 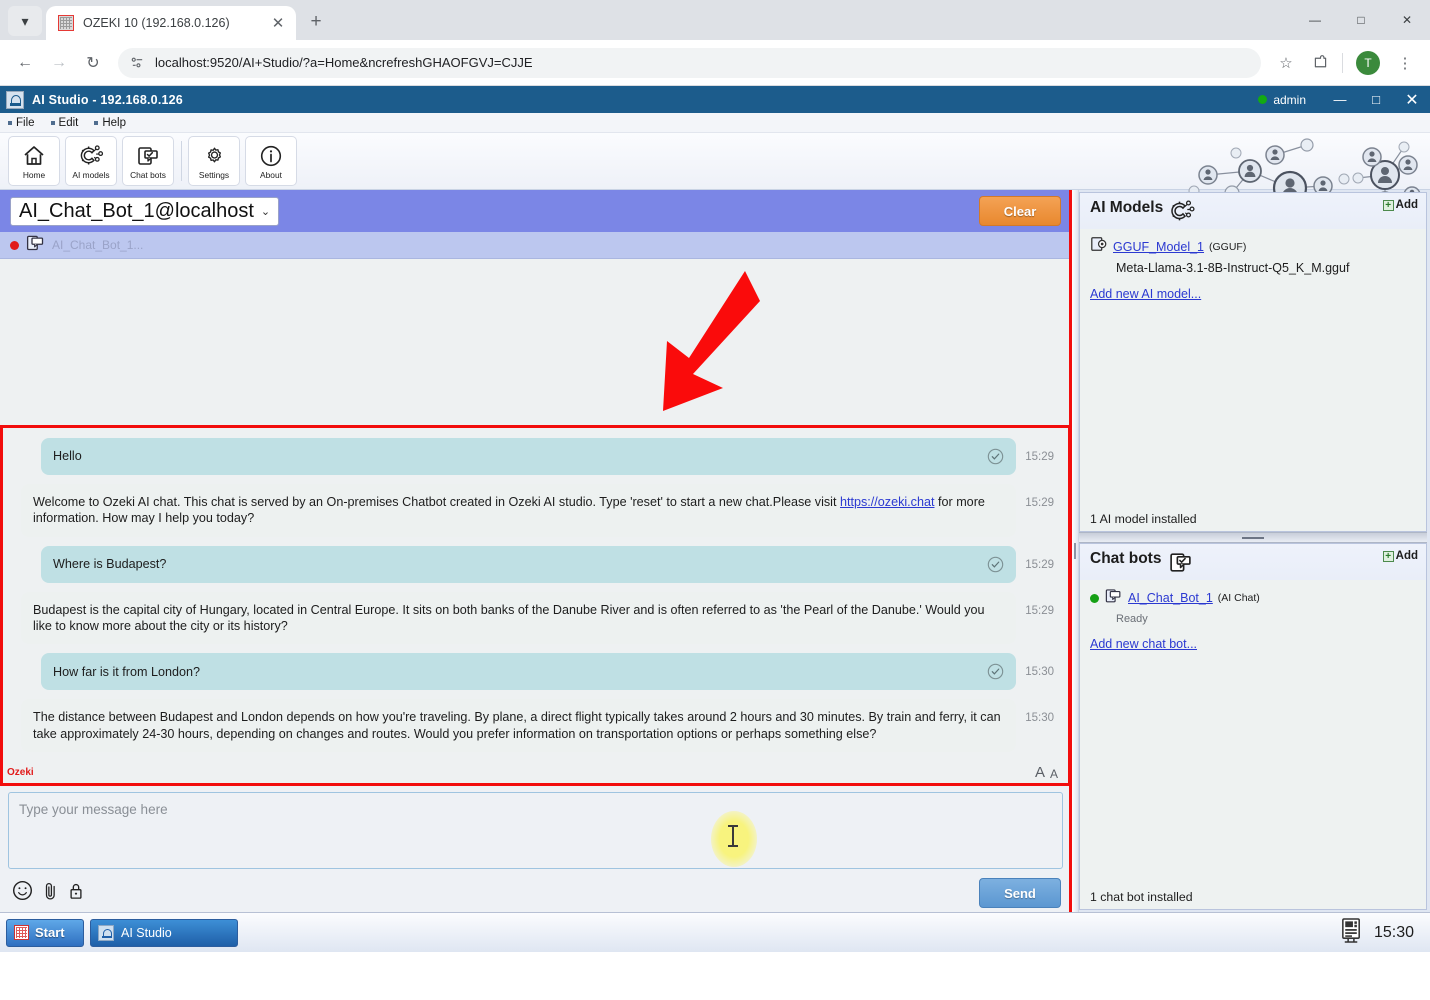 What do you see at coordinates (1054, 774) in the screenshot?
I see `font-size-decrease-button: A` at bounding box center [1054, 774].